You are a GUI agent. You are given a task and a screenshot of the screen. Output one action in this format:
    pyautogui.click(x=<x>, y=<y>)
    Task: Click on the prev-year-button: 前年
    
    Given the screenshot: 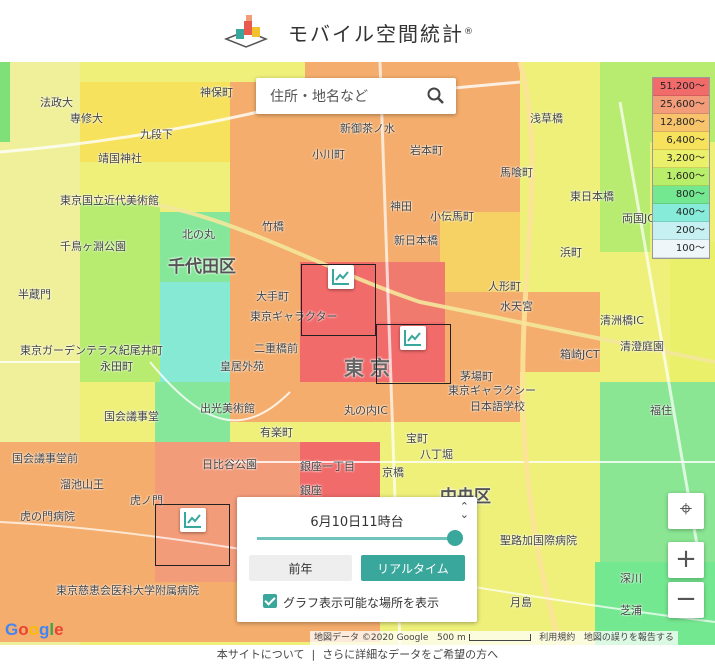 What is the action you would take?
    pyautogui.click(x=300, y=568)
    